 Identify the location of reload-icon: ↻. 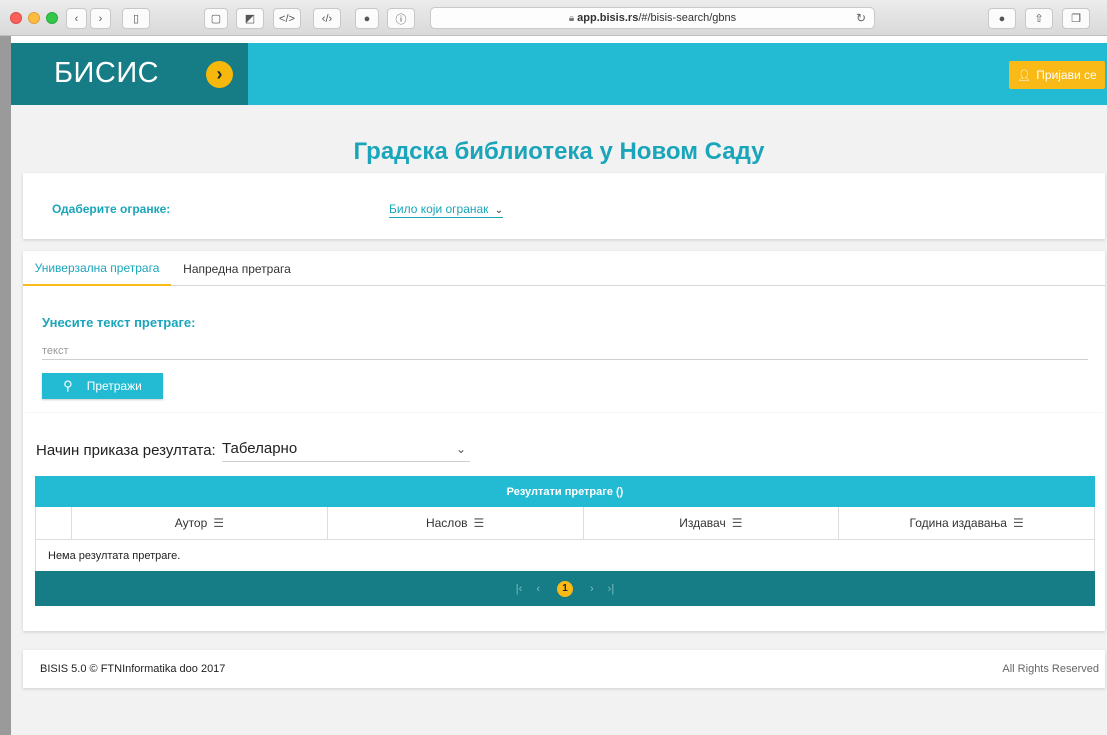
(861, 18).